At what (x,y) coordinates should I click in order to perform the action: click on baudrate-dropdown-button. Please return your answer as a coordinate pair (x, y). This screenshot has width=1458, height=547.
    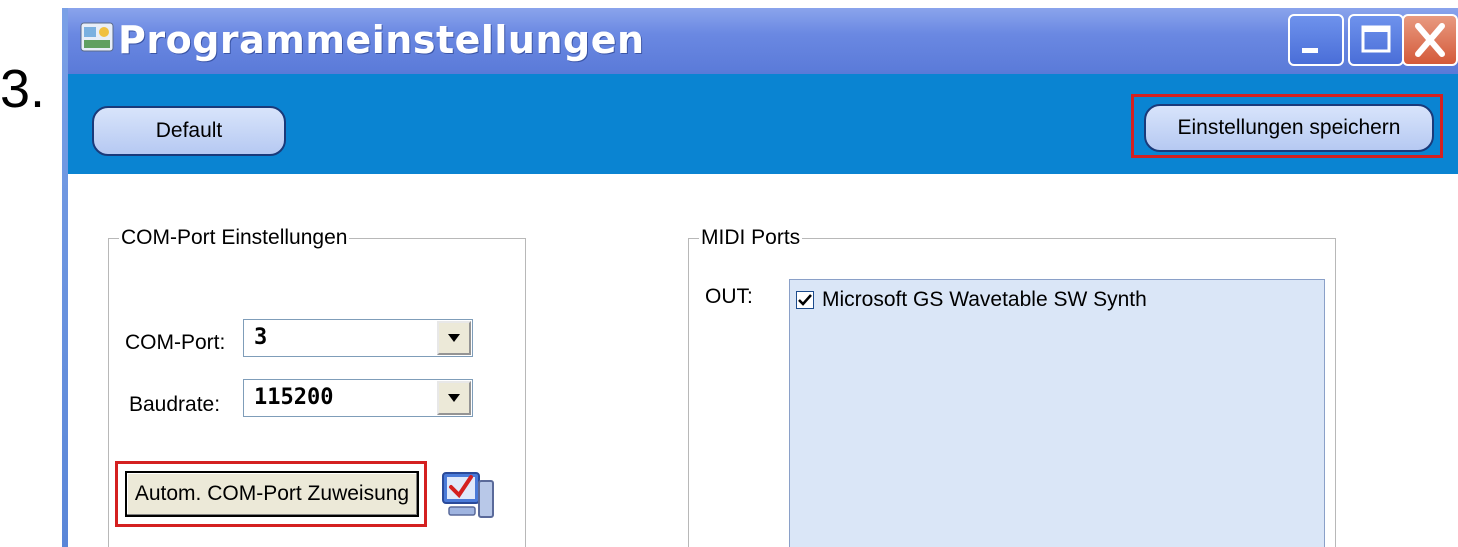
    Looking at the image, I should click on (454, 398).